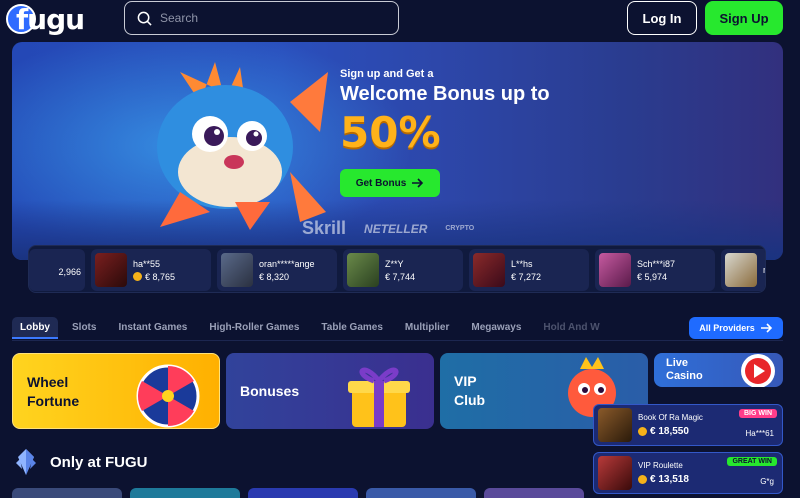 Image resolution: width=800 pixels, height=498 pixels. Describe the element at coordinates (116, 391) in the screenshot. I see `wheel-fortune-card: Wheel Fortune` at that location.